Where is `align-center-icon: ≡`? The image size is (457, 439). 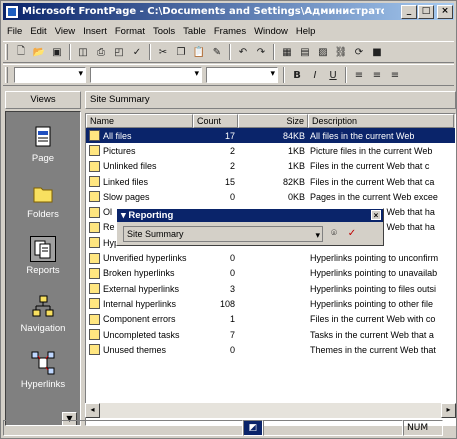
align-center-icon: ≡ is located at coordinates (377, 75).